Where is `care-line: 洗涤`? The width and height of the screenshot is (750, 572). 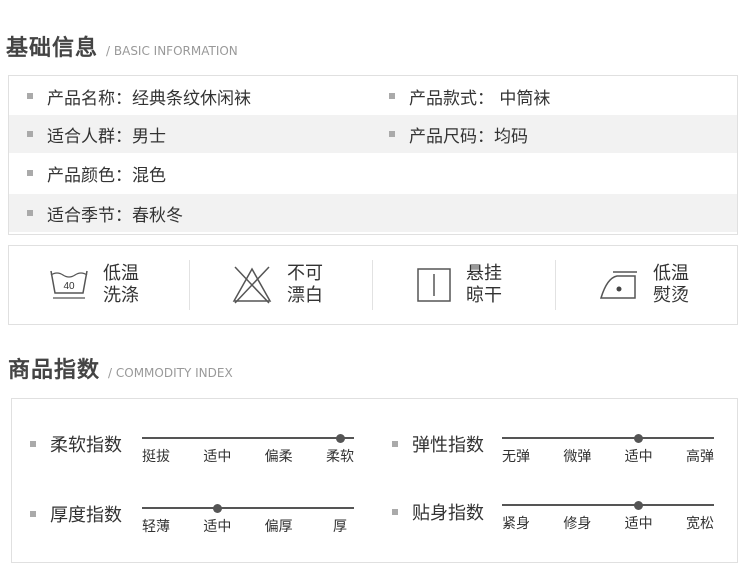
care-line: 洗涤 is located at coordinates (121, 295).